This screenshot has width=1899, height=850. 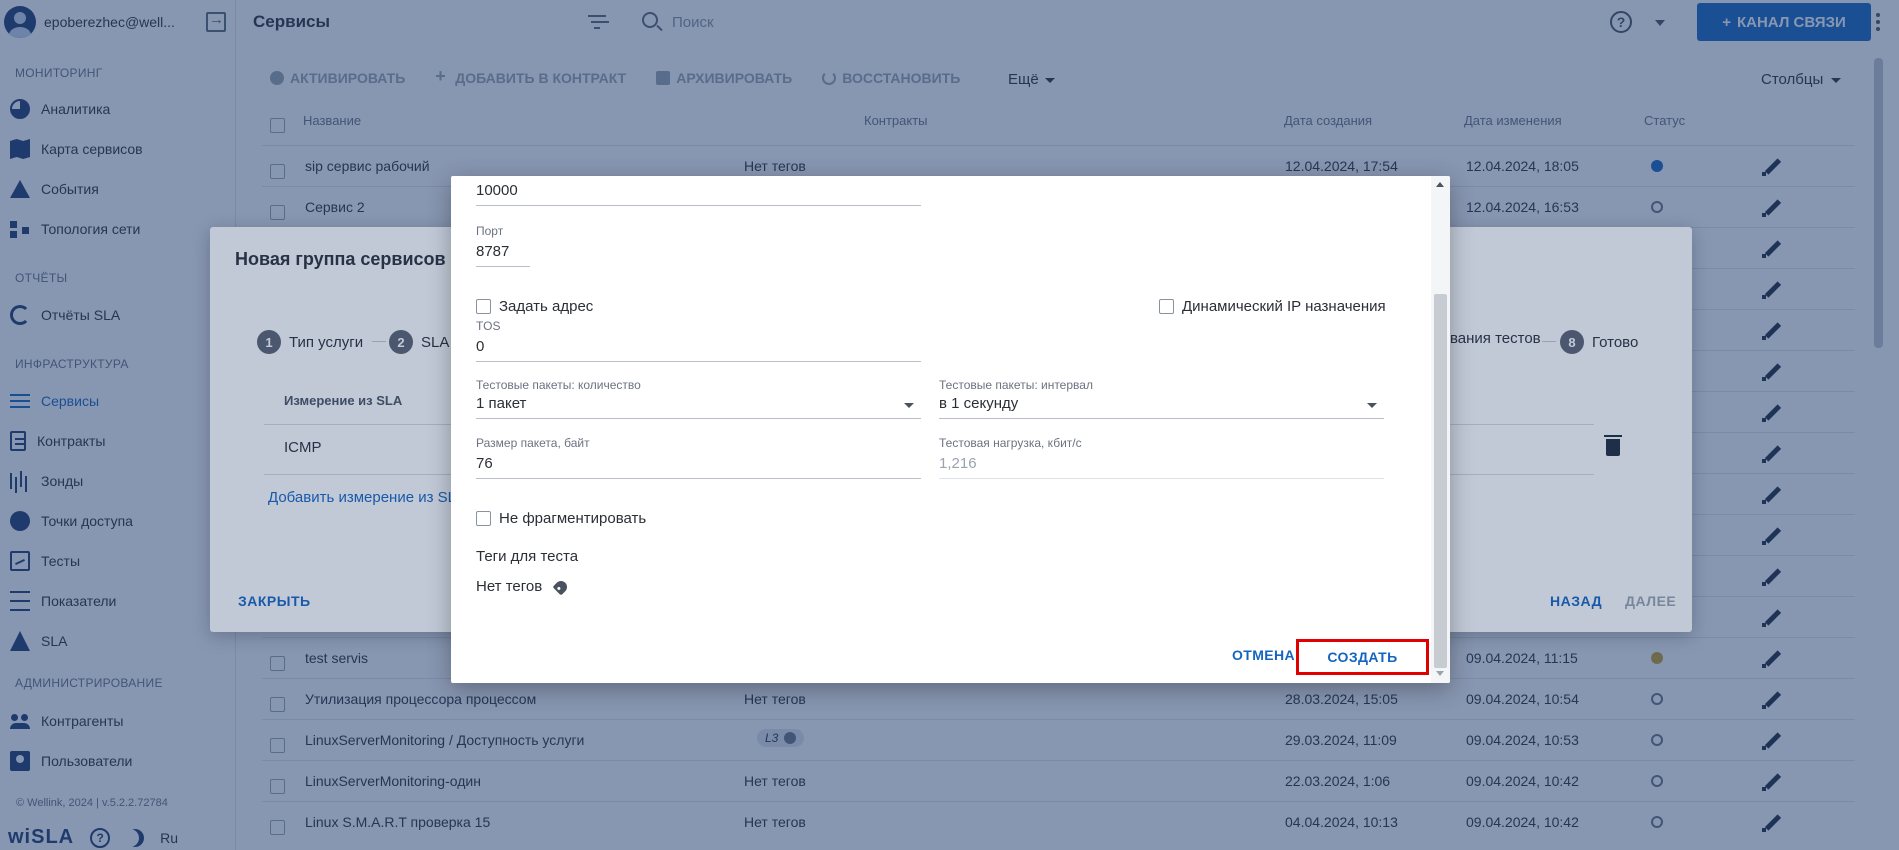 What do you see at coordinates (488, 326) in the screenshot?
I see `tos-label: TOS` at bounding box center [488, 326].